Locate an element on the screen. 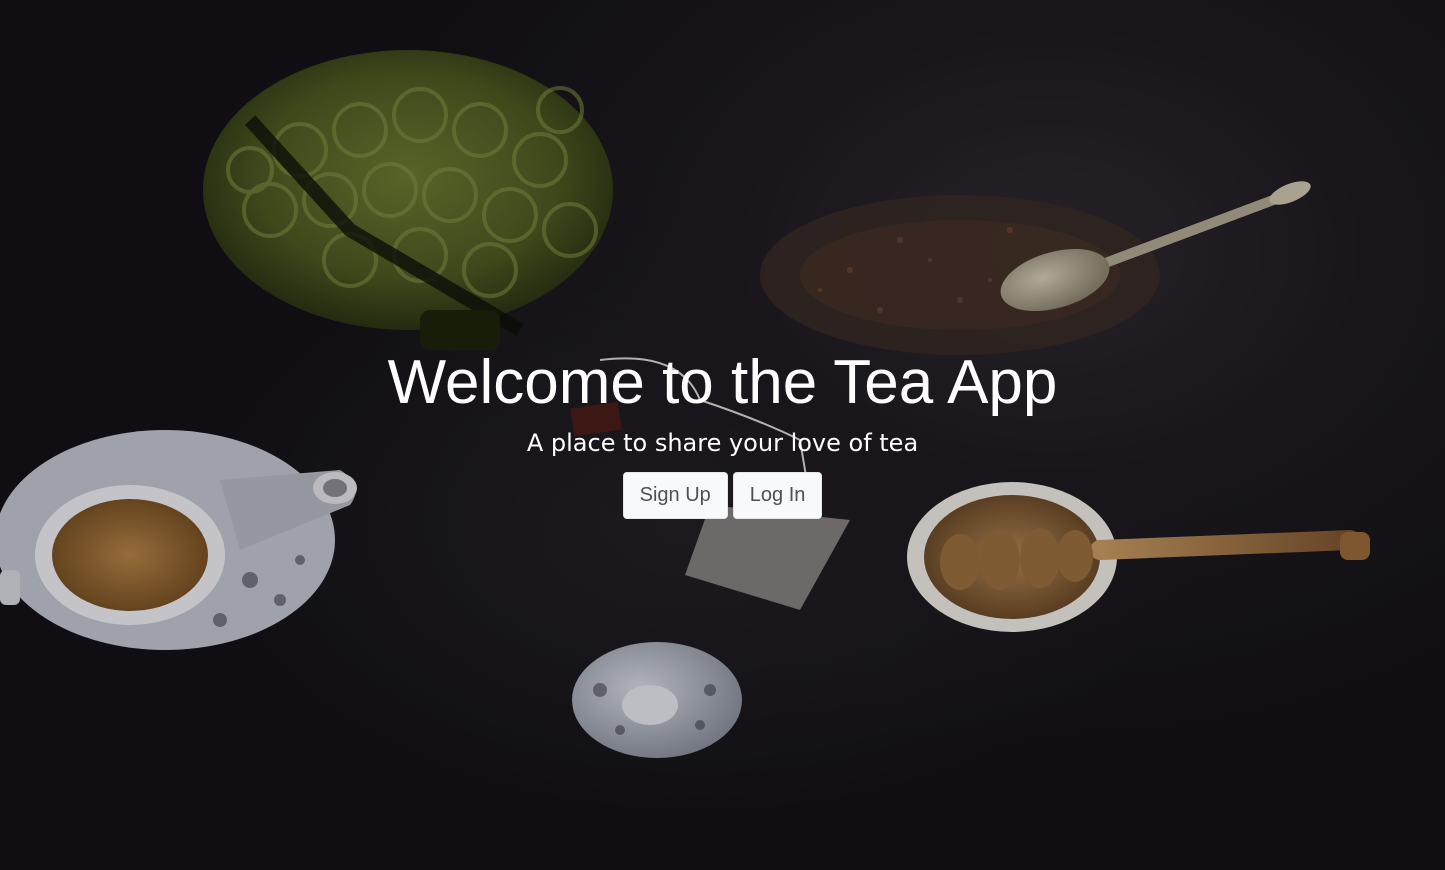 The width and height of the screenshot is (1445, 870). page-title: Welcome to the Tea App is located at coordinates (722, 382).